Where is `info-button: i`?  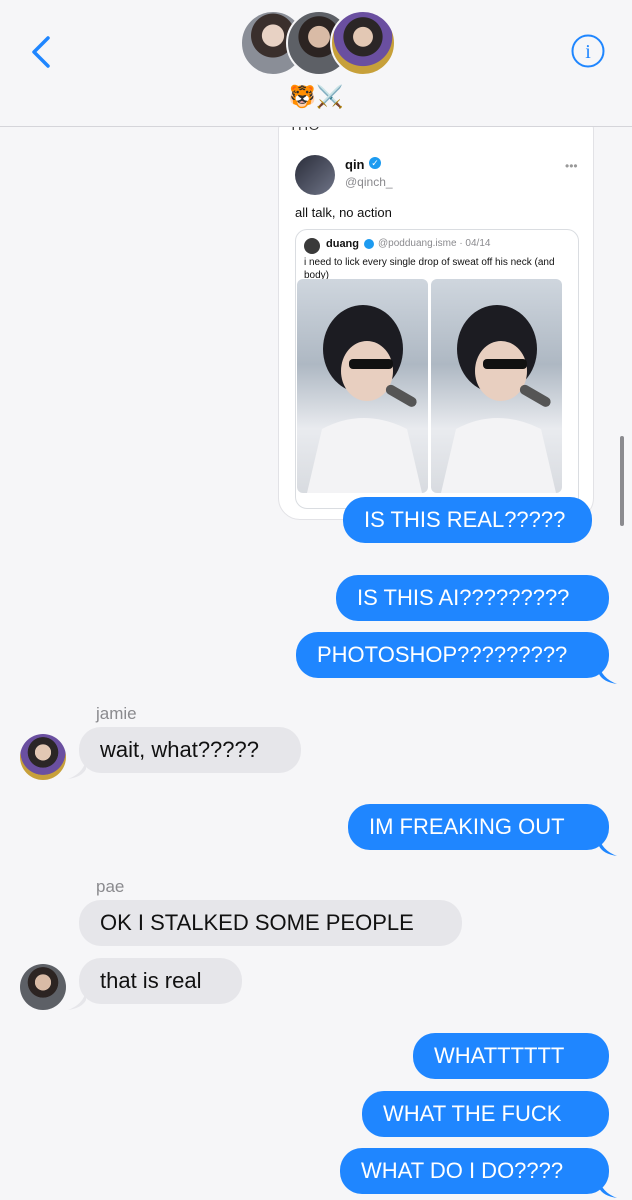
info-button: i is located at coordinates (588, 51).